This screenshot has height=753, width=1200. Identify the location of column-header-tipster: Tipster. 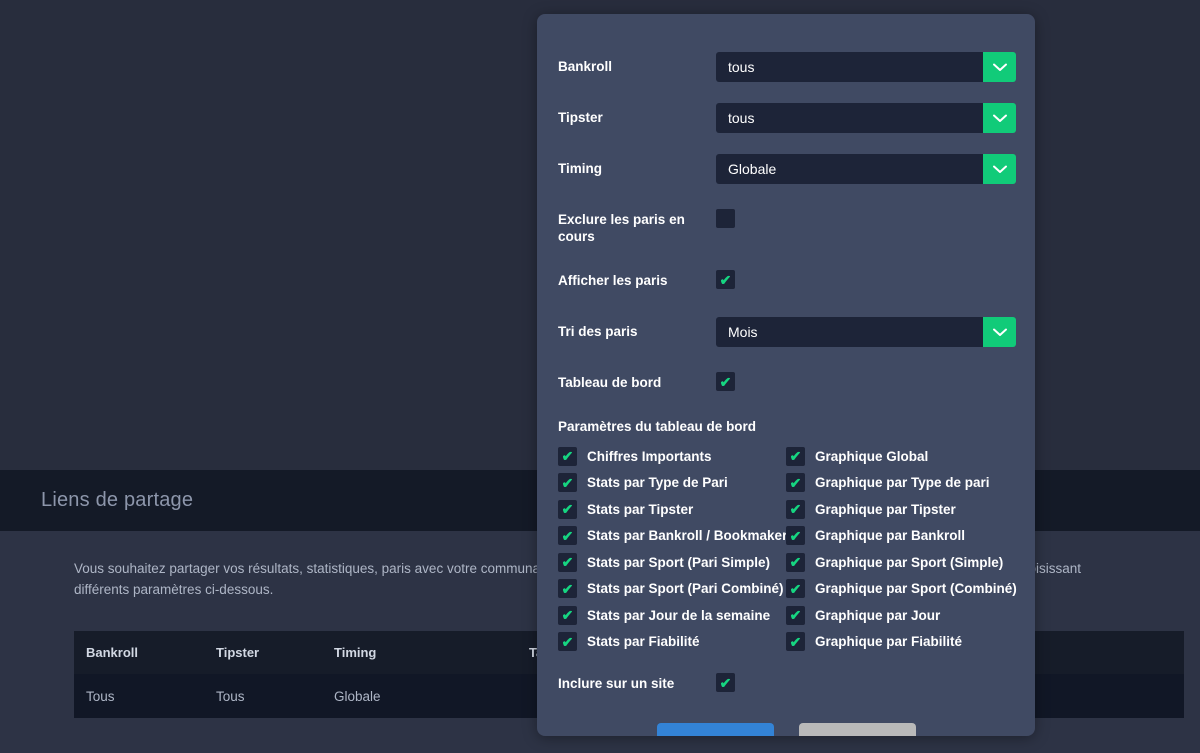
(263, 652).